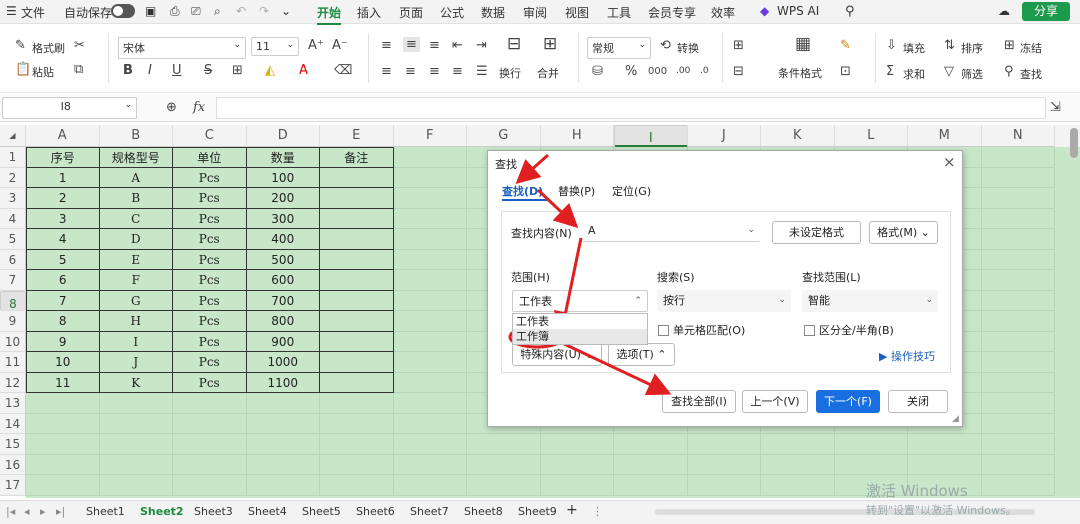 The width and height of the screenshot is (1080, 524). Describe the element at coordinates (386, 71) in the screenshot. I see `align-left-icon: ≡` at that location.